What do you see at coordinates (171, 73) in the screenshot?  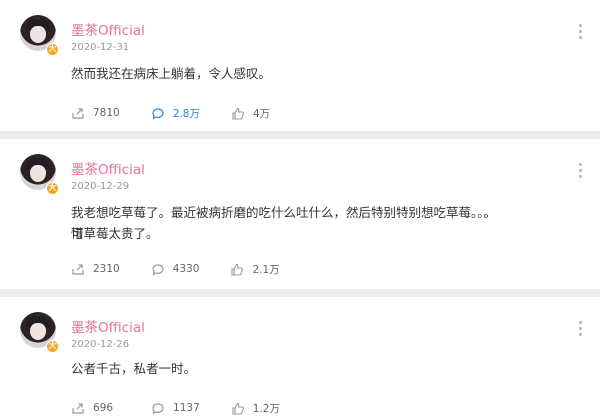 I see `post-text: 然而我还在病床上躺着，令人感叹。` at bounding box center [171, 73].